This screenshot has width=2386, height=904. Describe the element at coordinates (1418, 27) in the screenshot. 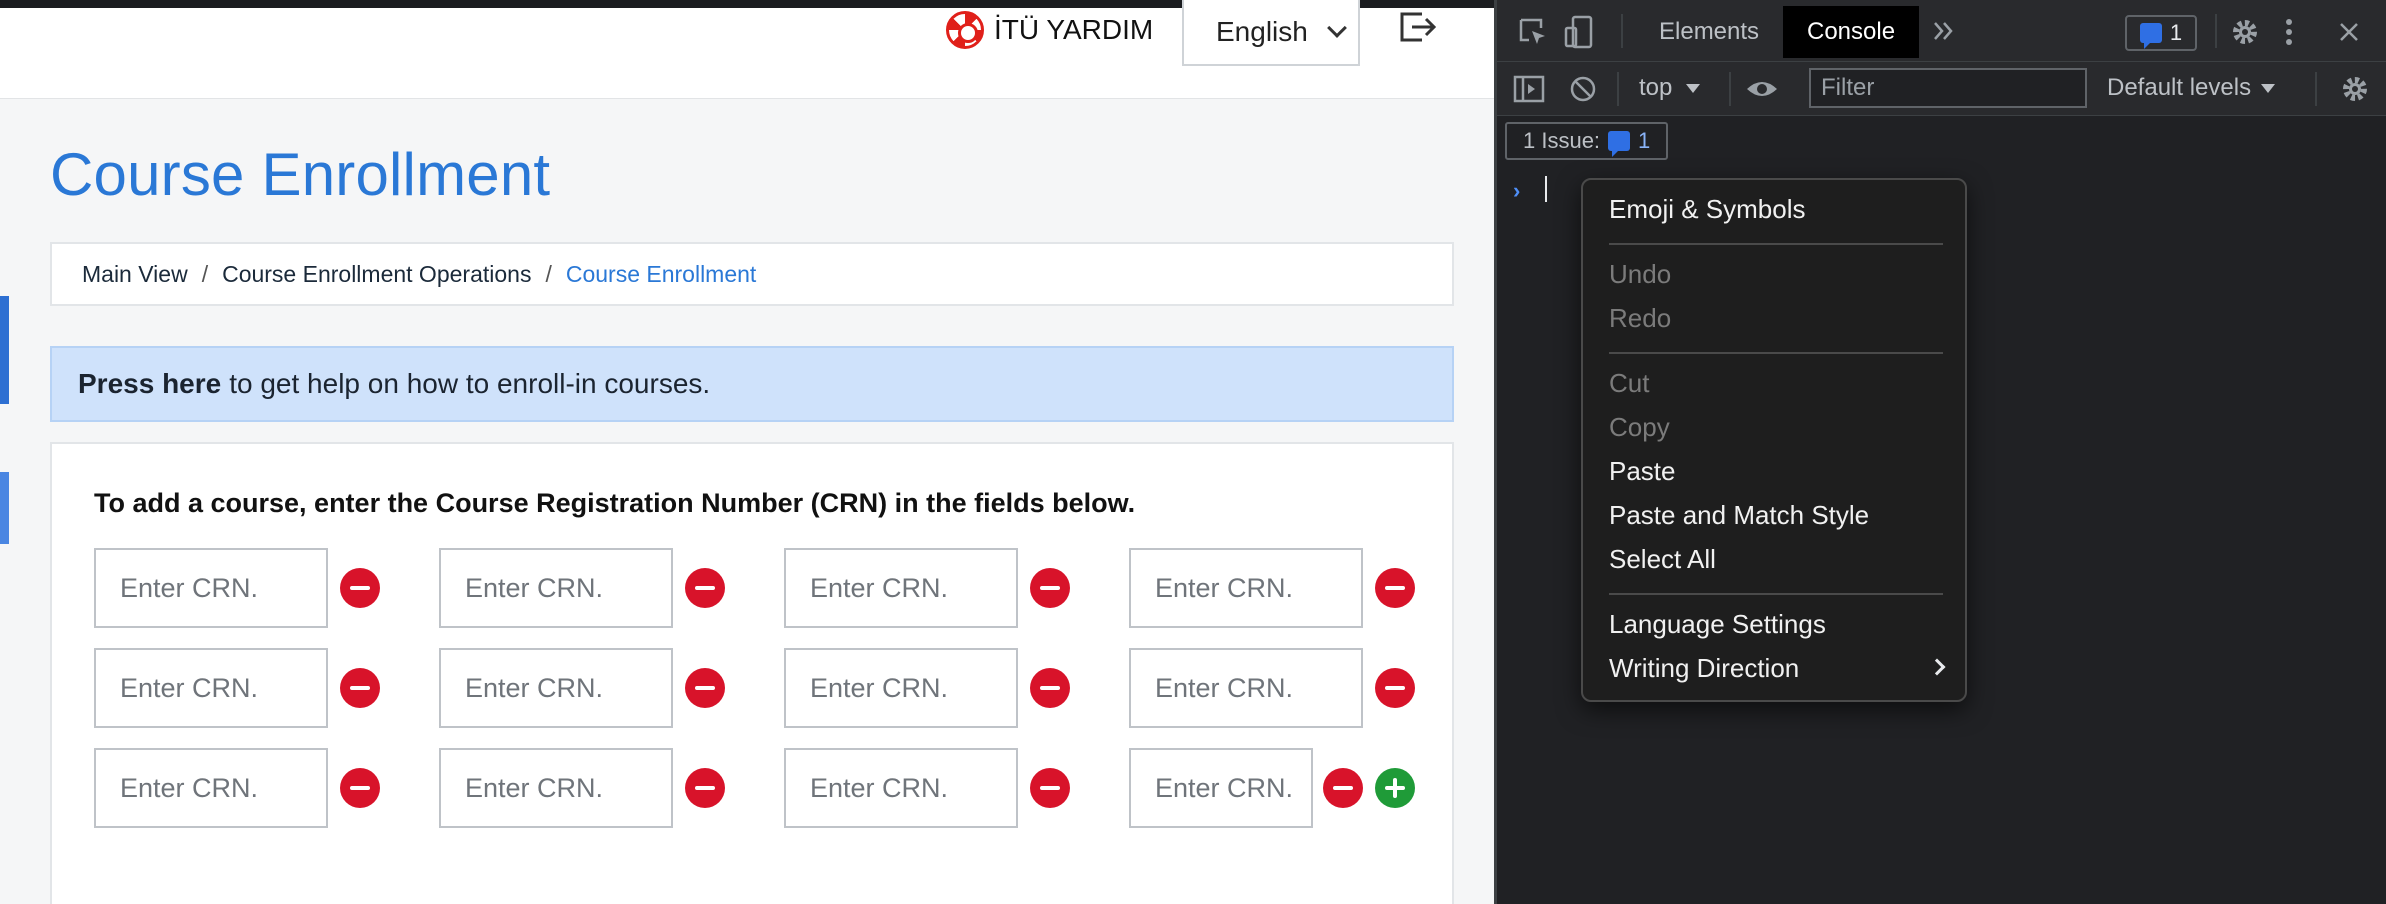

I see `logout-icon` at that location.